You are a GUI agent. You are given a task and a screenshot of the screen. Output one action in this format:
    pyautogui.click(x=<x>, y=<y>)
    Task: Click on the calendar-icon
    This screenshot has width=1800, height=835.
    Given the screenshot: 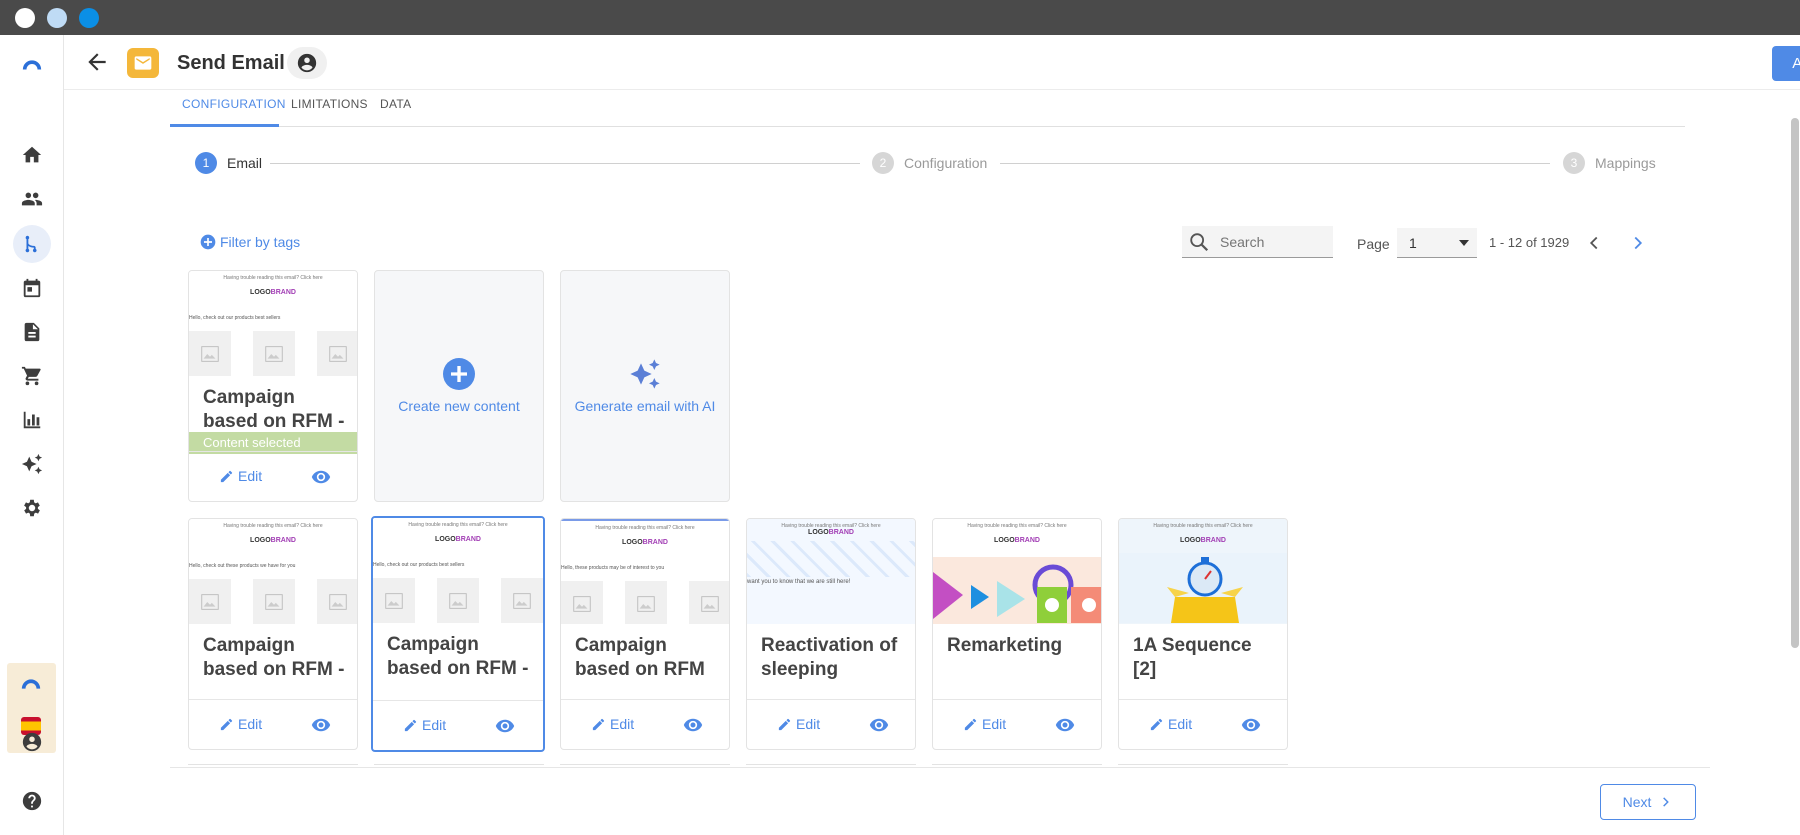 What is the action you would take?
    pyautogui.click(x=32, y=288)
    